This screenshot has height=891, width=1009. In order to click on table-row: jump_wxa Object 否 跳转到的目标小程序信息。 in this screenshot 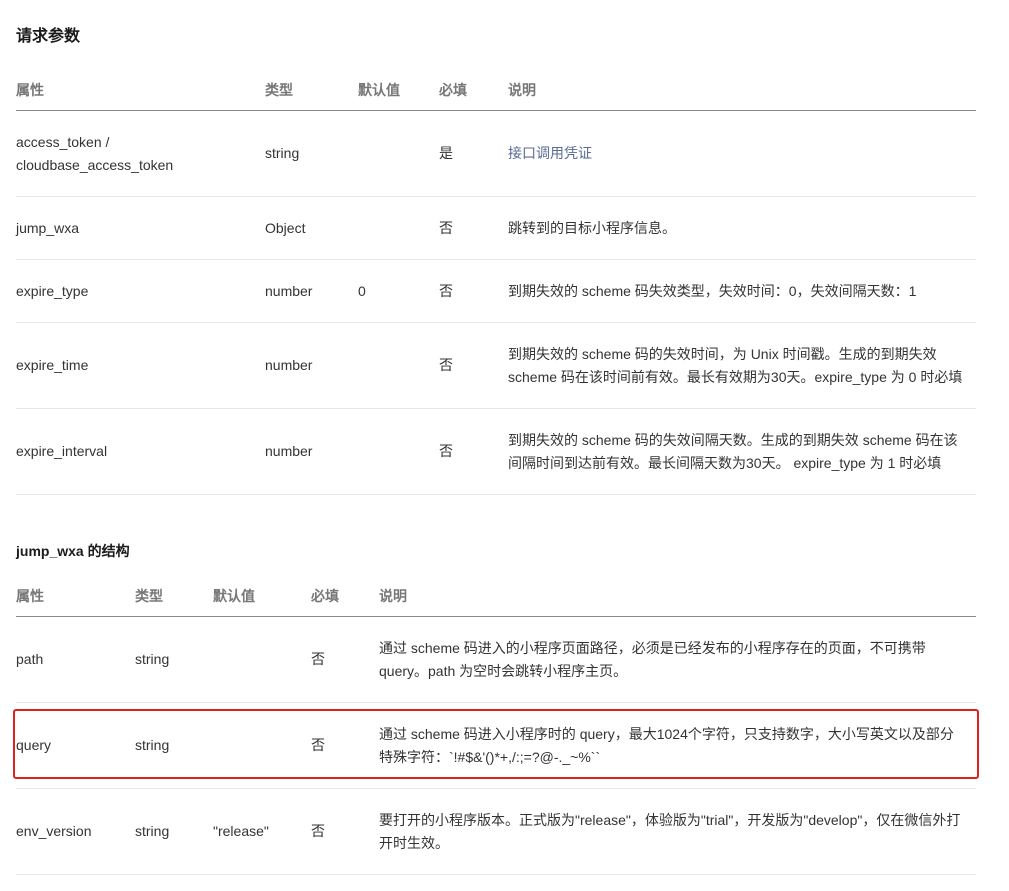, I will do `click(496, 228)`.